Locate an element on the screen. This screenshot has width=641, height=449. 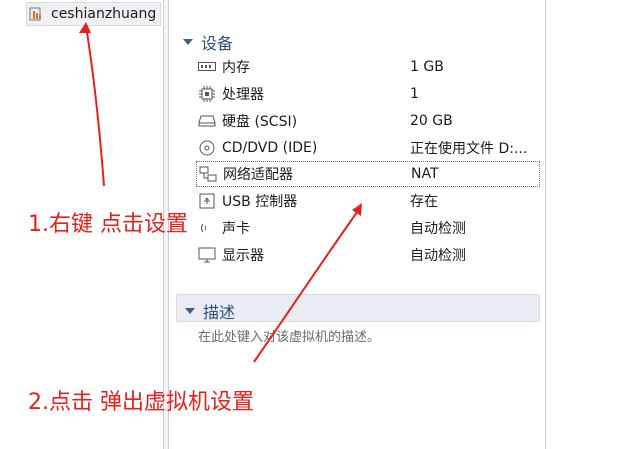
annotation-step2: 2.点击 弹出虚拟机设置 is located at coordinates (141, 402).